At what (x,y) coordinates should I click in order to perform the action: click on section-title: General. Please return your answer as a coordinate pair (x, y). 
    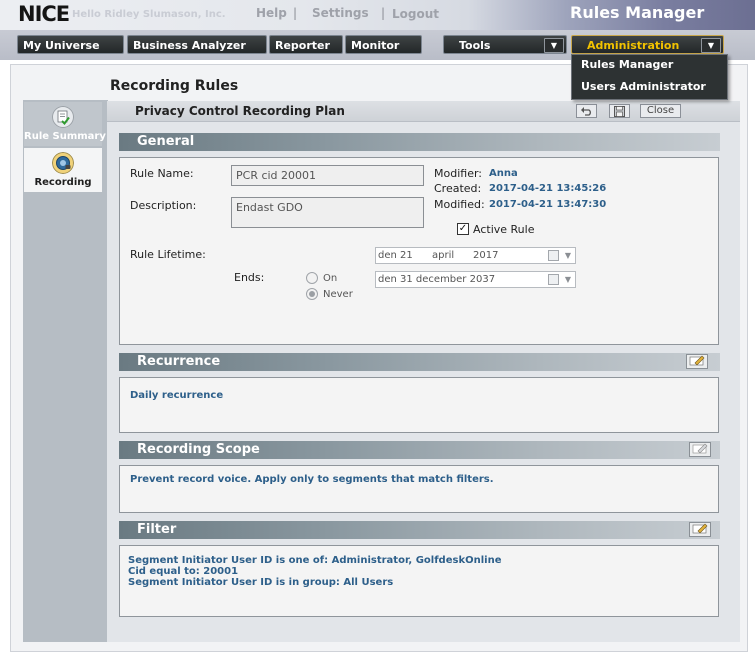
    Looking at the image, I should click on (166, 141).